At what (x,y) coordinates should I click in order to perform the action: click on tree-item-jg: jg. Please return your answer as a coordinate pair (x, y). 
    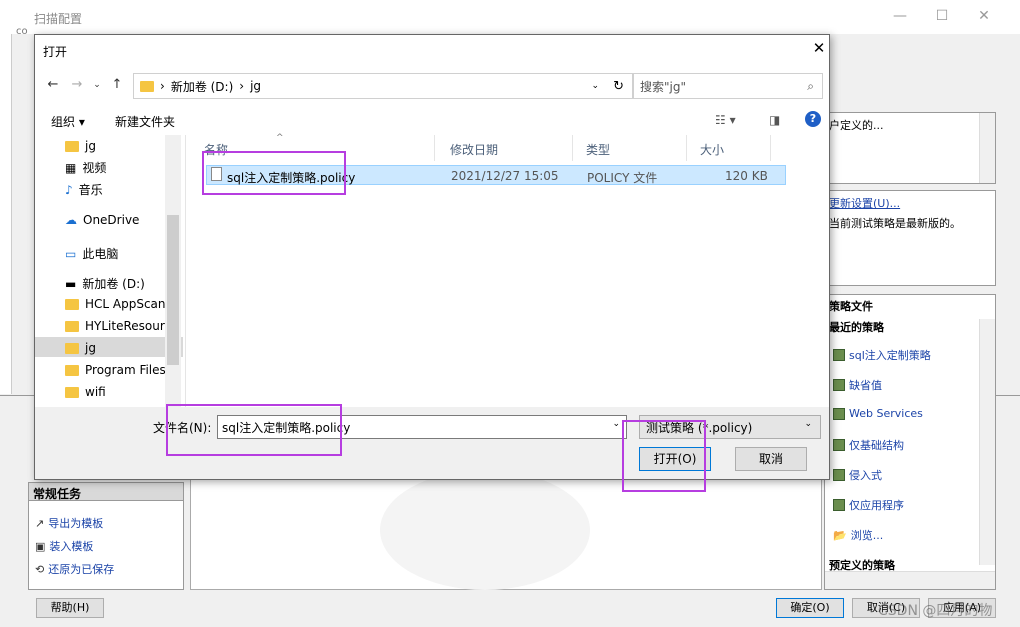
    Looking at the image, I should click on (123, 146).